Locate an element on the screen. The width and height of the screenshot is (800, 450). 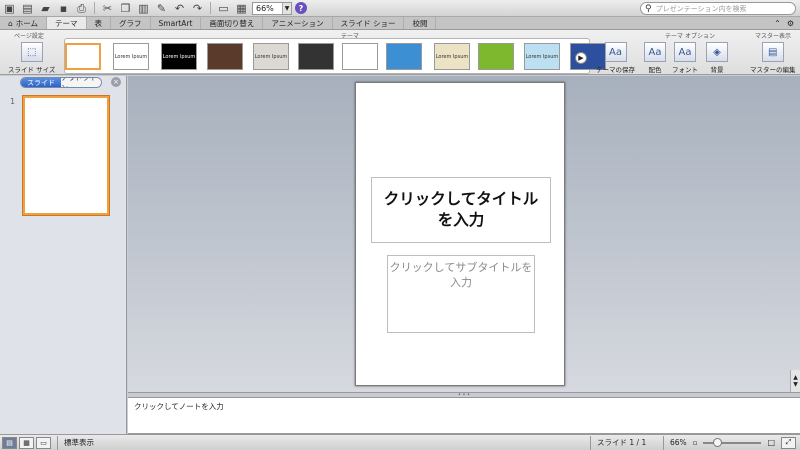
status-bar: ▤ ▦ ▭ 標準表示 スライド 1 / 1 66% ▫ □ ⤢ is located at coordinates (400, 442).